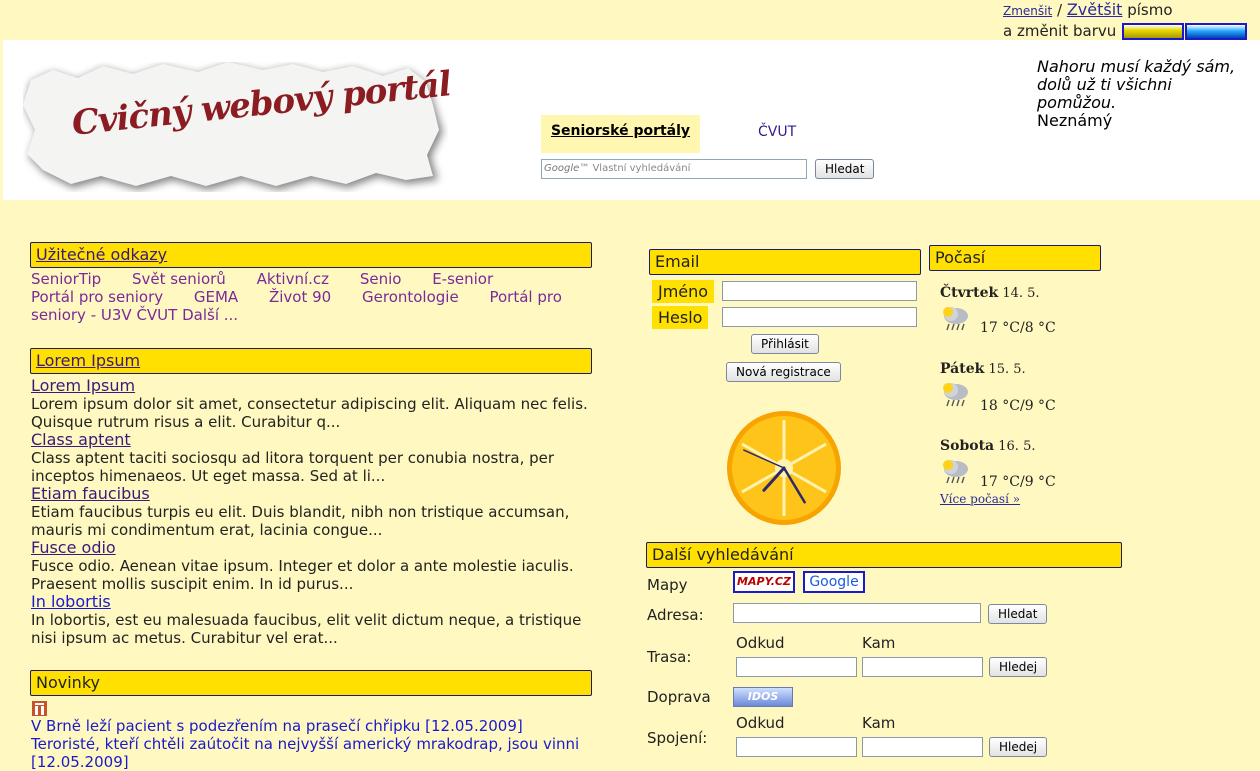 The width and height of the screenshot is (1260, 771). Describe the element at coordinates (39, 708) in the screenshot. I see `rss-icon` at that location.